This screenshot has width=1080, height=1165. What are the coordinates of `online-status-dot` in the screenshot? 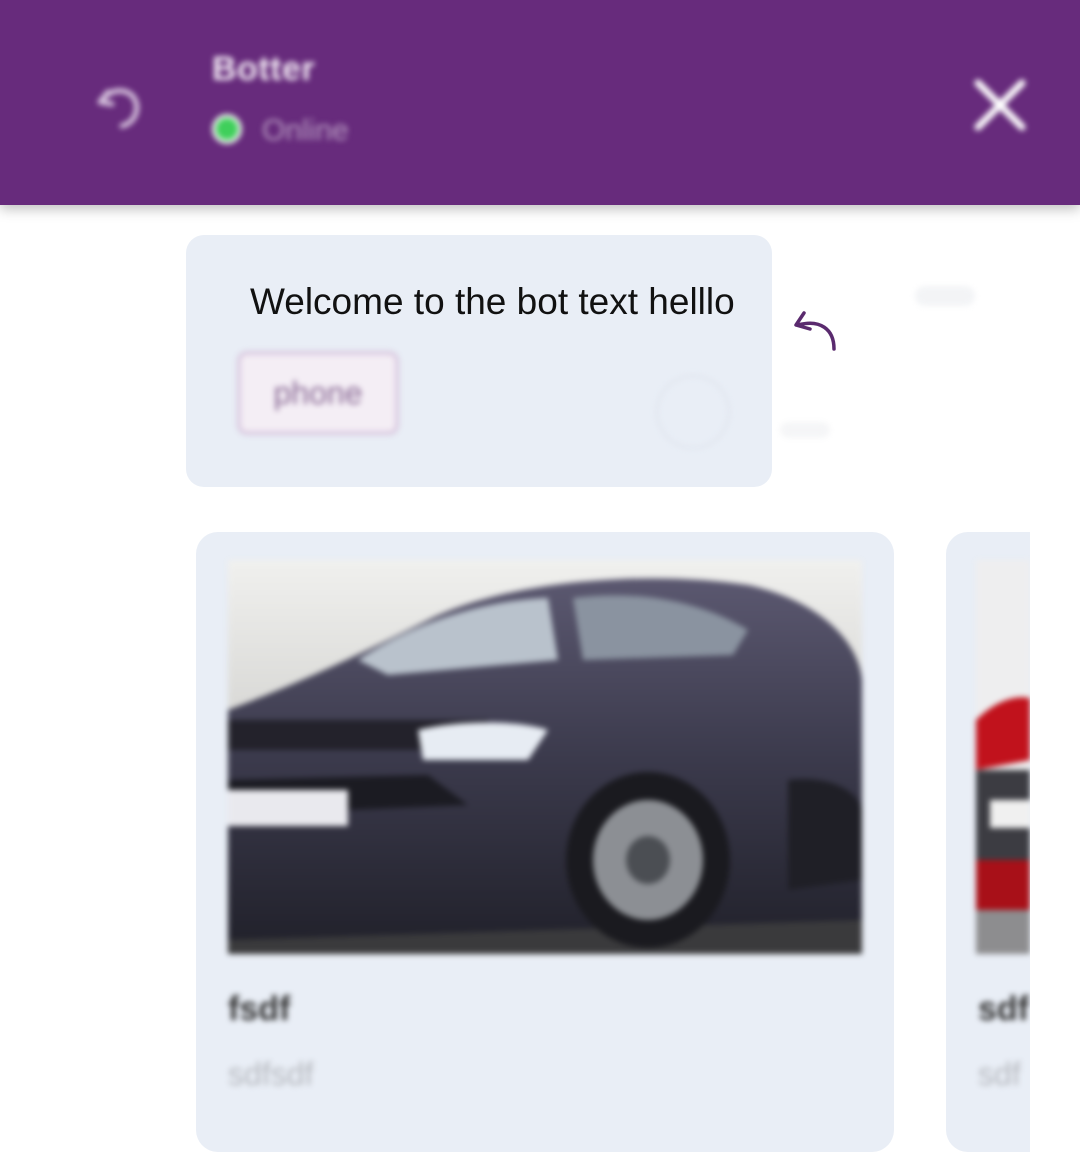 It's located at (227, 129).